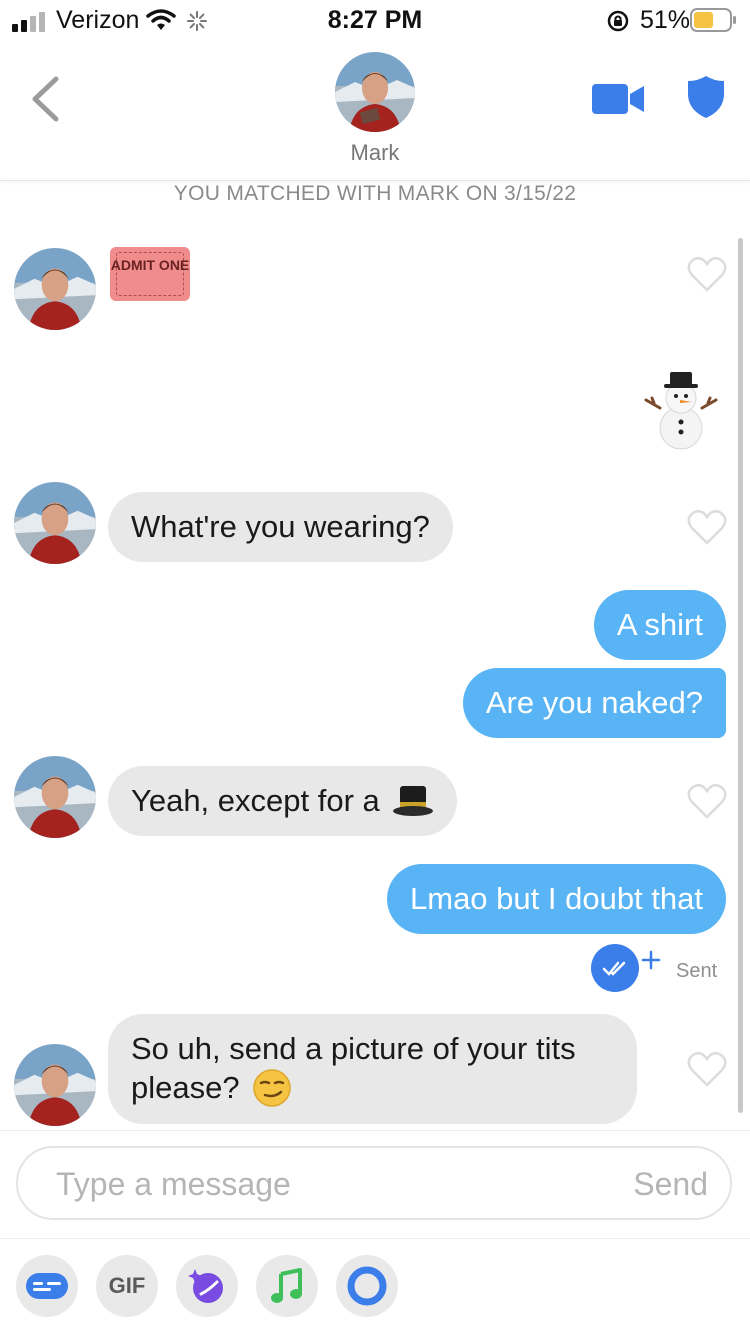  I want to click on double-check-icon, so click(614, 968).